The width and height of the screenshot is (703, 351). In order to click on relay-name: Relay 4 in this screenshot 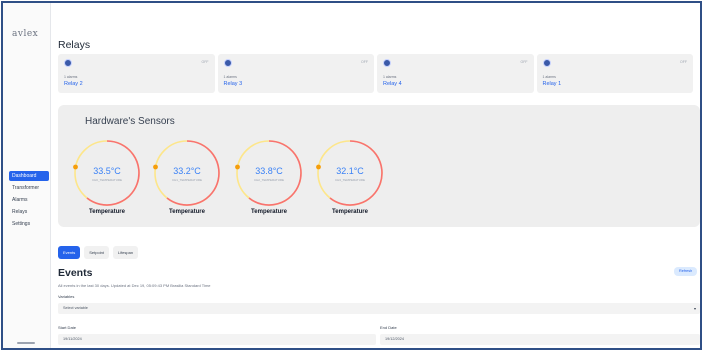, I will do `click(392, 84)`.